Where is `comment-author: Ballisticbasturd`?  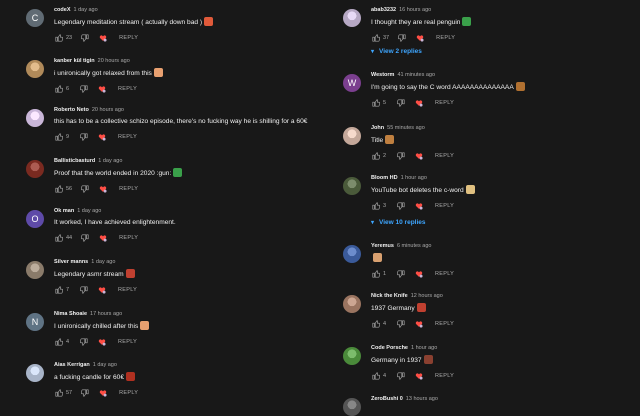
comment-author: Ballisticbasturd is located at coordinates (74, 161).